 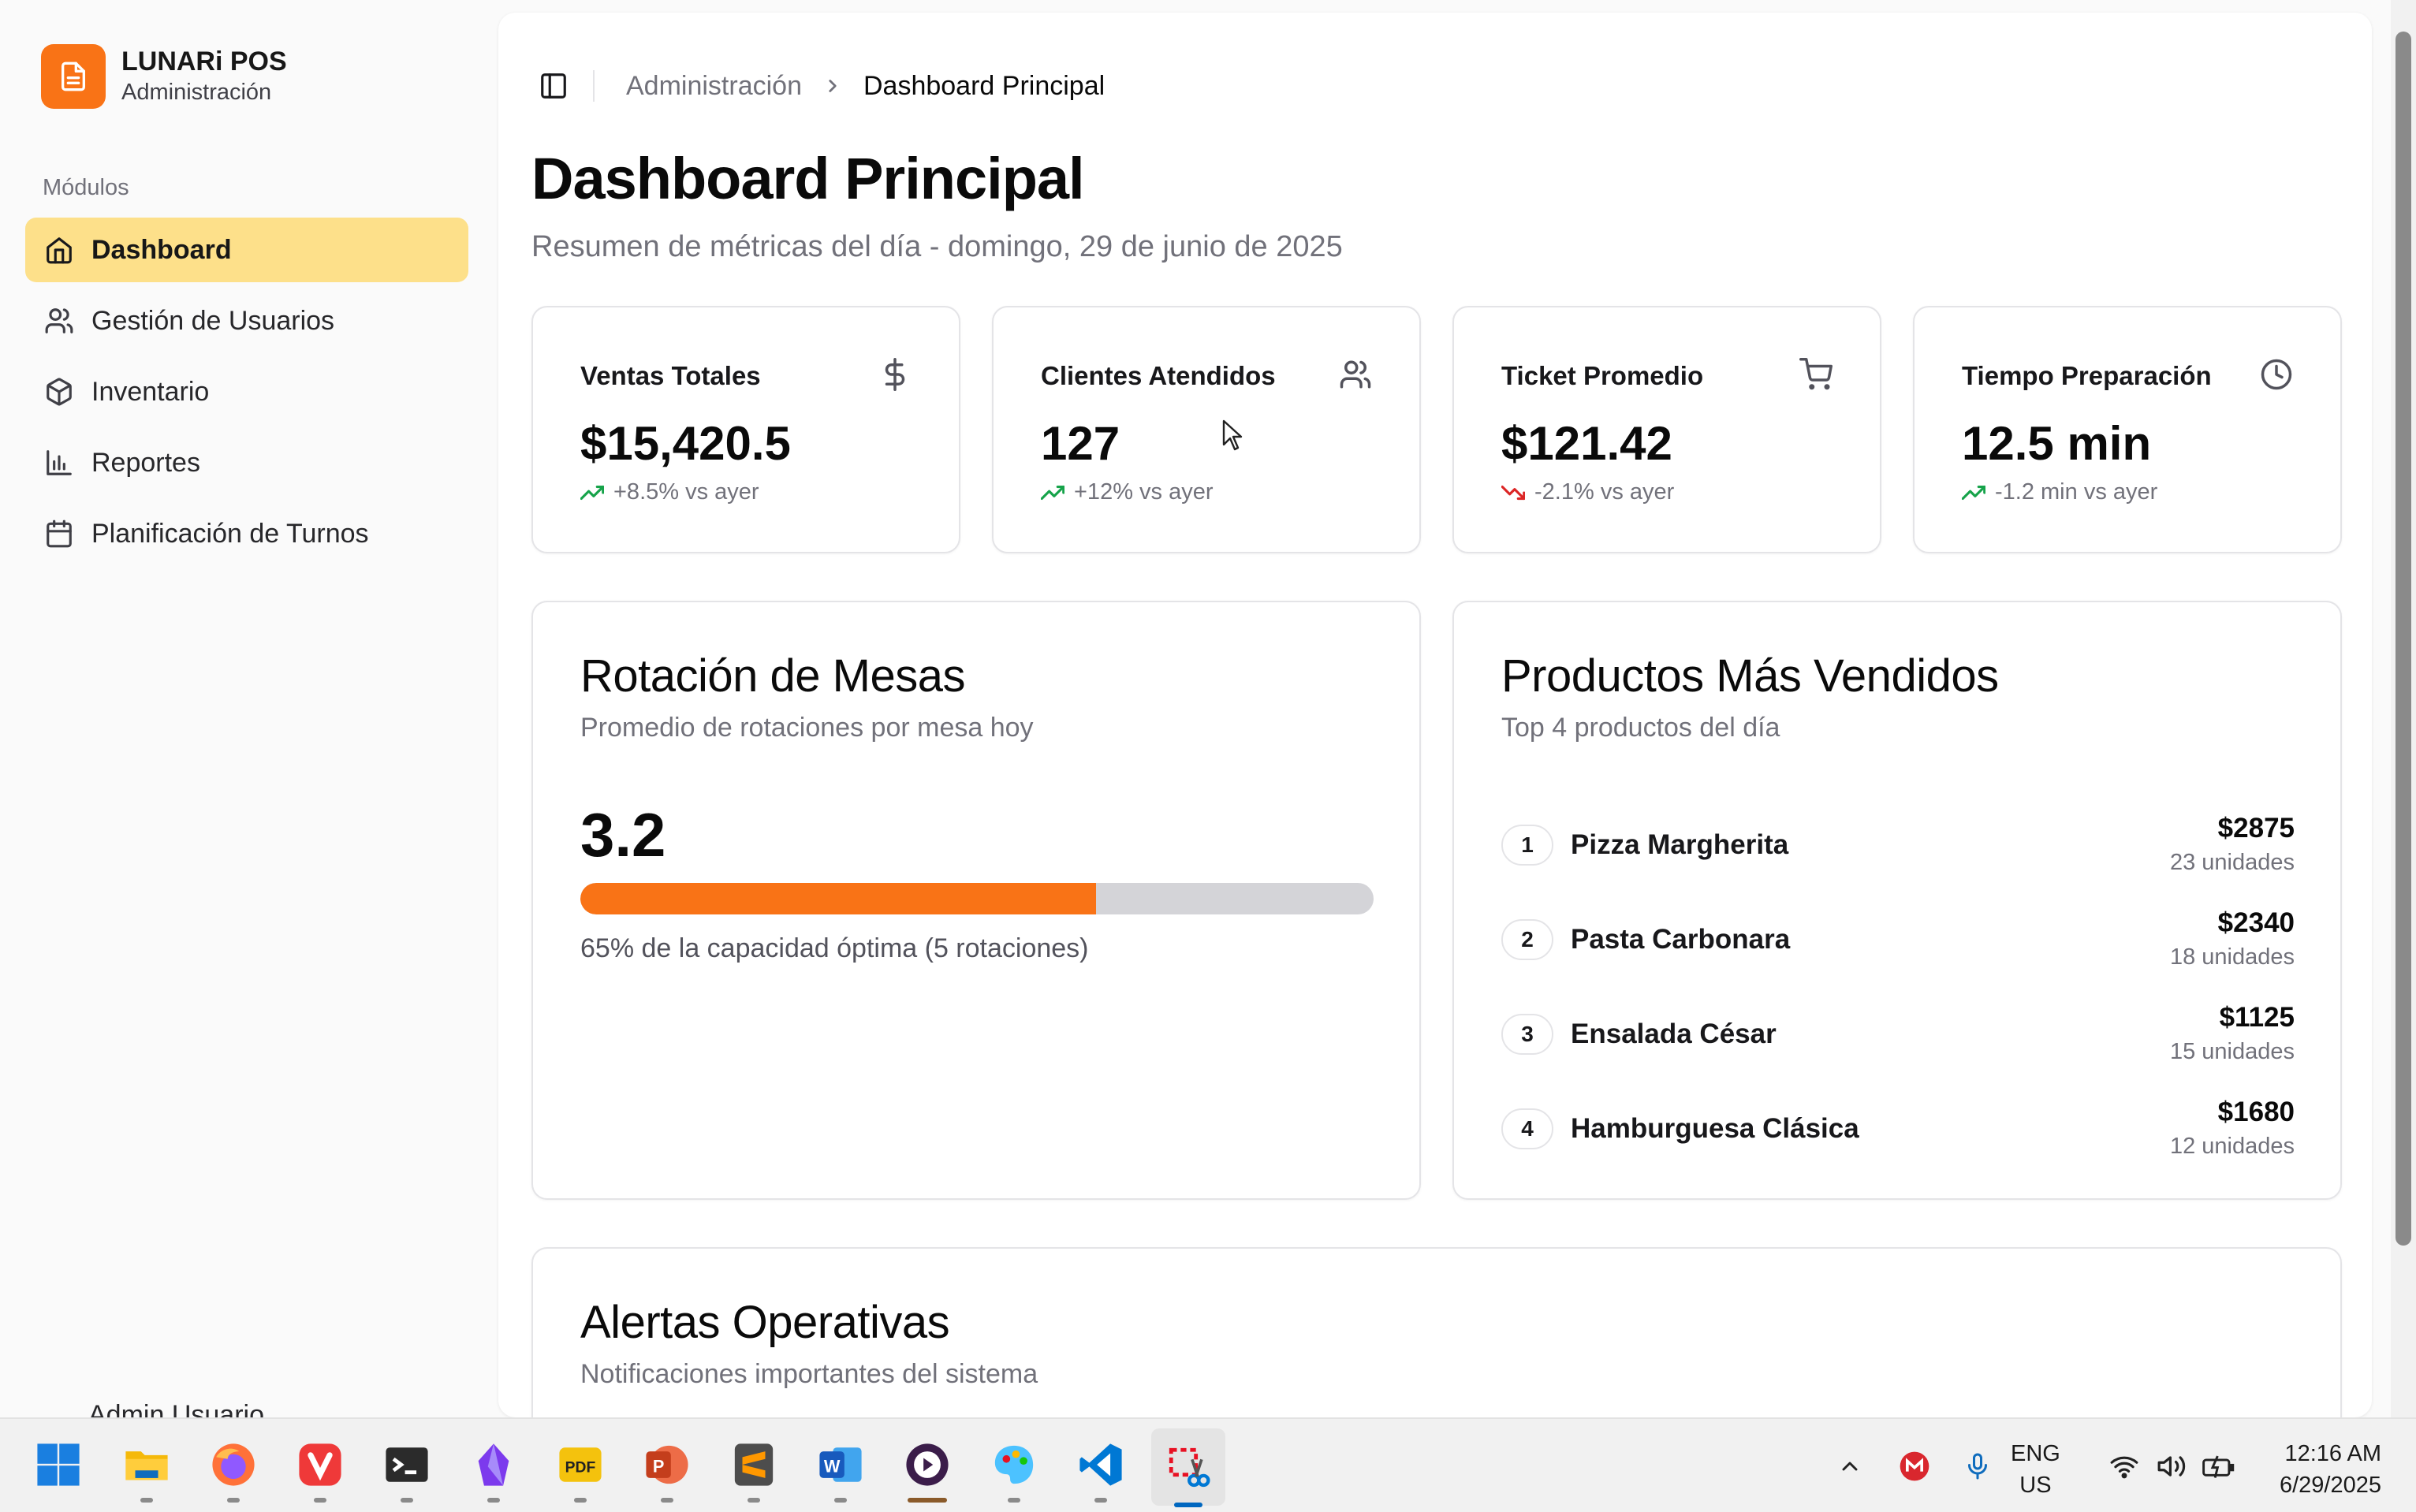 I want to click on product-units: 12 unidades, so click(x=2232, y=1146).